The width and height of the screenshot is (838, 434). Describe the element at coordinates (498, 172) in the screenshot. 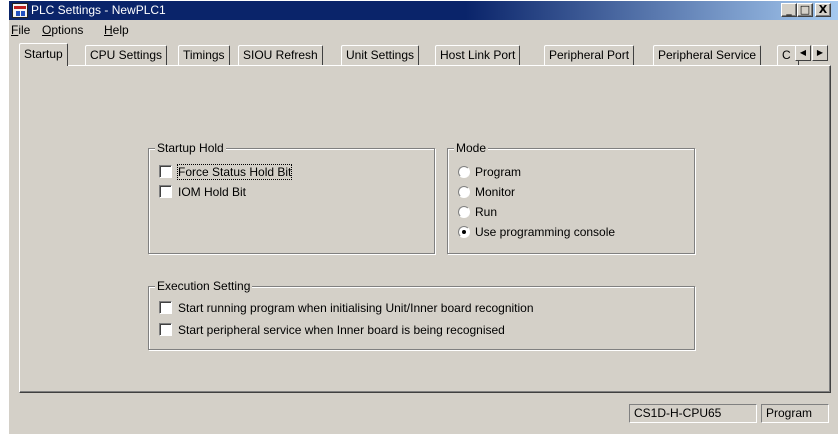

I see `radio-label: Program` at that location.